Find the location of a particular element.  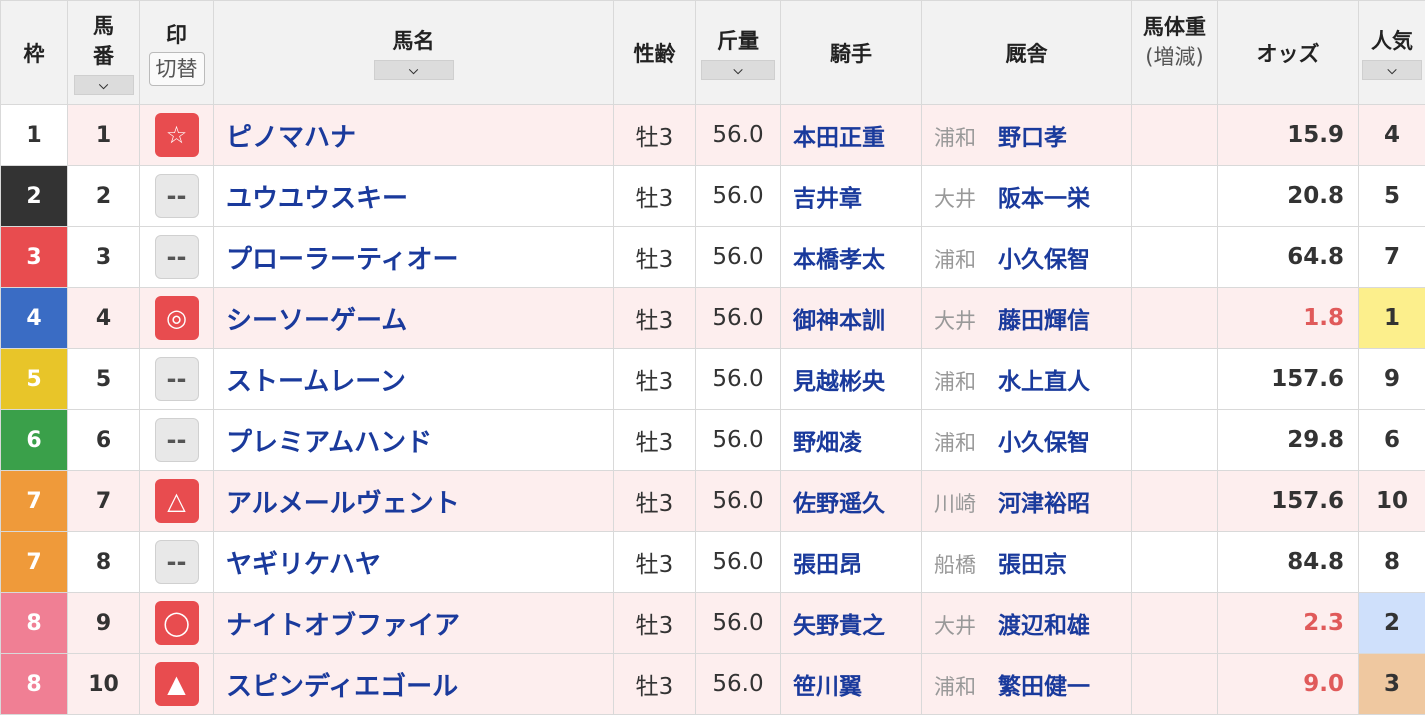

jockey-link: 矢野貴之 is located at coordinates (851, 623).